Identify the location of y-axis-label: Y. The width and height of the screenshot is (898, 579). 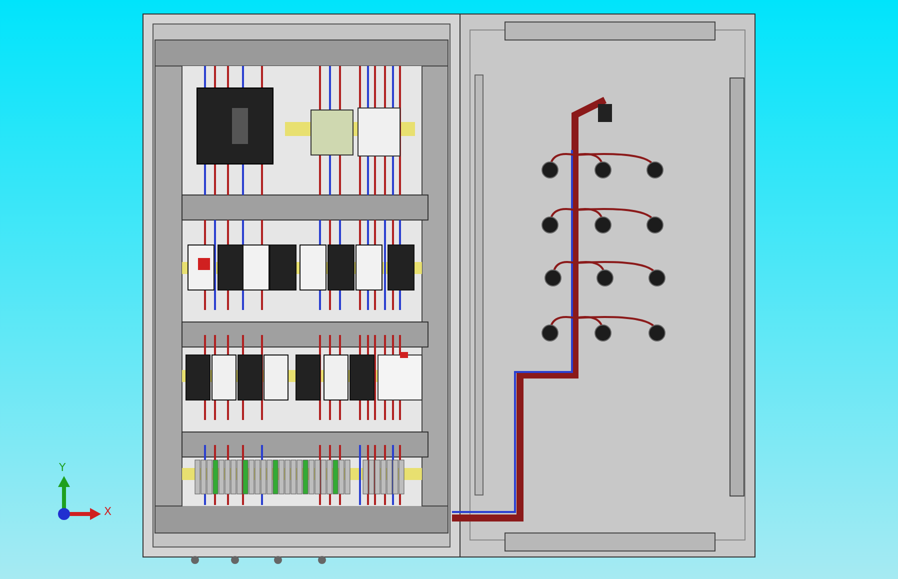
(62, 467).